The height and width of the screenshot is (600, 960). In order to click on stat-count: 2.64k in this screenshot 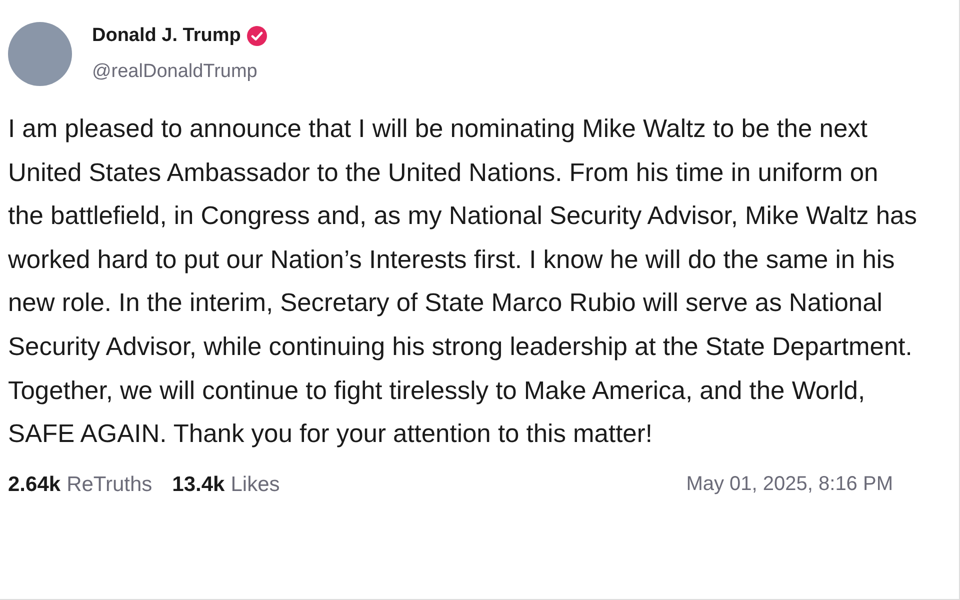, I will do `click(34, 484)`.